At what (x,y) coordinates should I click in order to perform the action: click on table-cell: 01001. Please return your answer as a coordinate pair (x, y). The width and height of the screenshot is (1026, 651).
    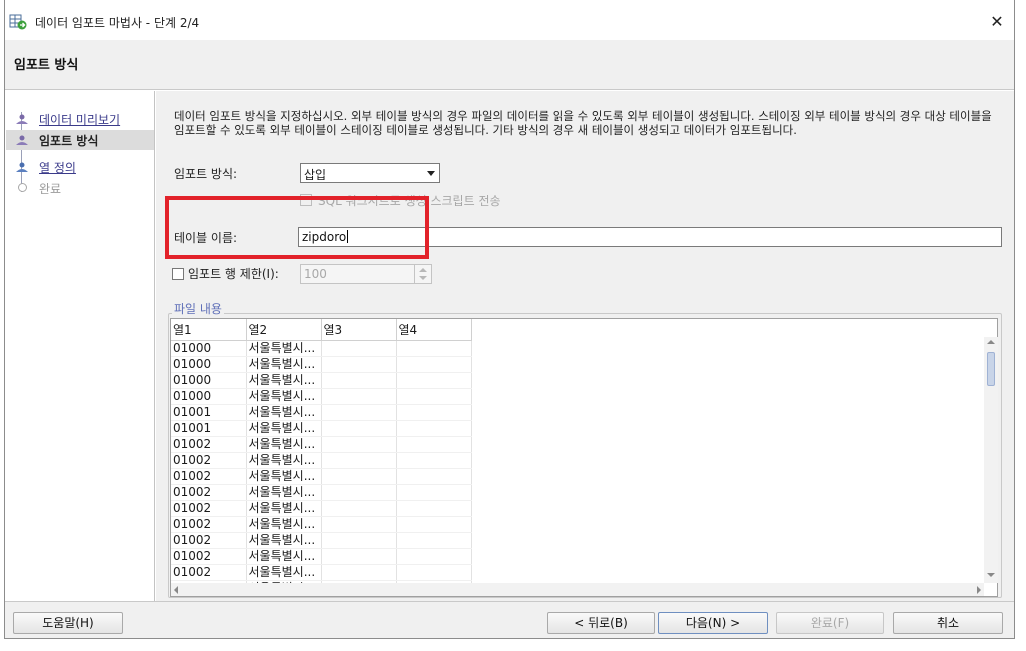
    Looking at the image, I should click on (209, 412).